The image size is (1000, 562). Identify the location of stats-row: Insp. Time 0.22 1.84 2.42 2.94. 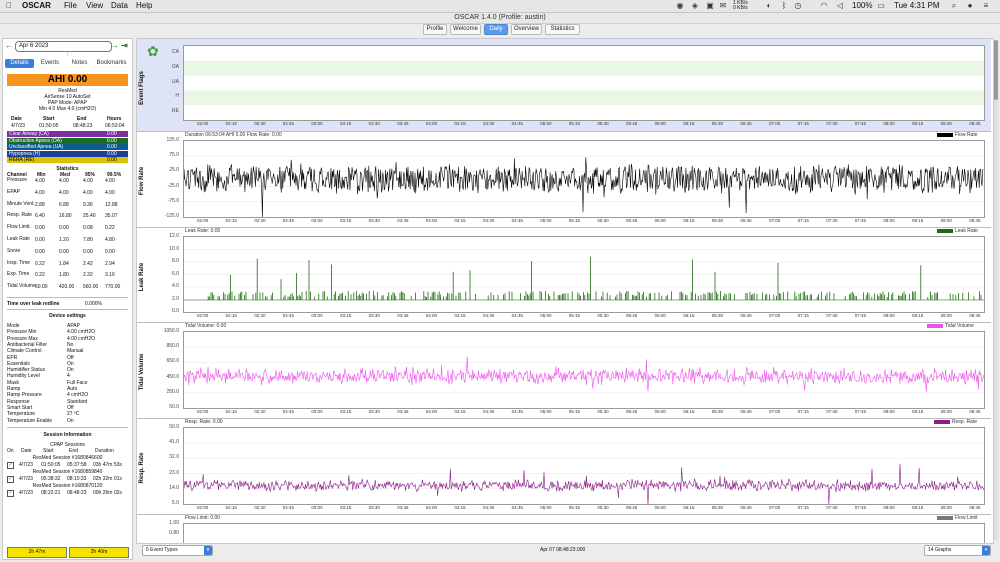
(67, 263).